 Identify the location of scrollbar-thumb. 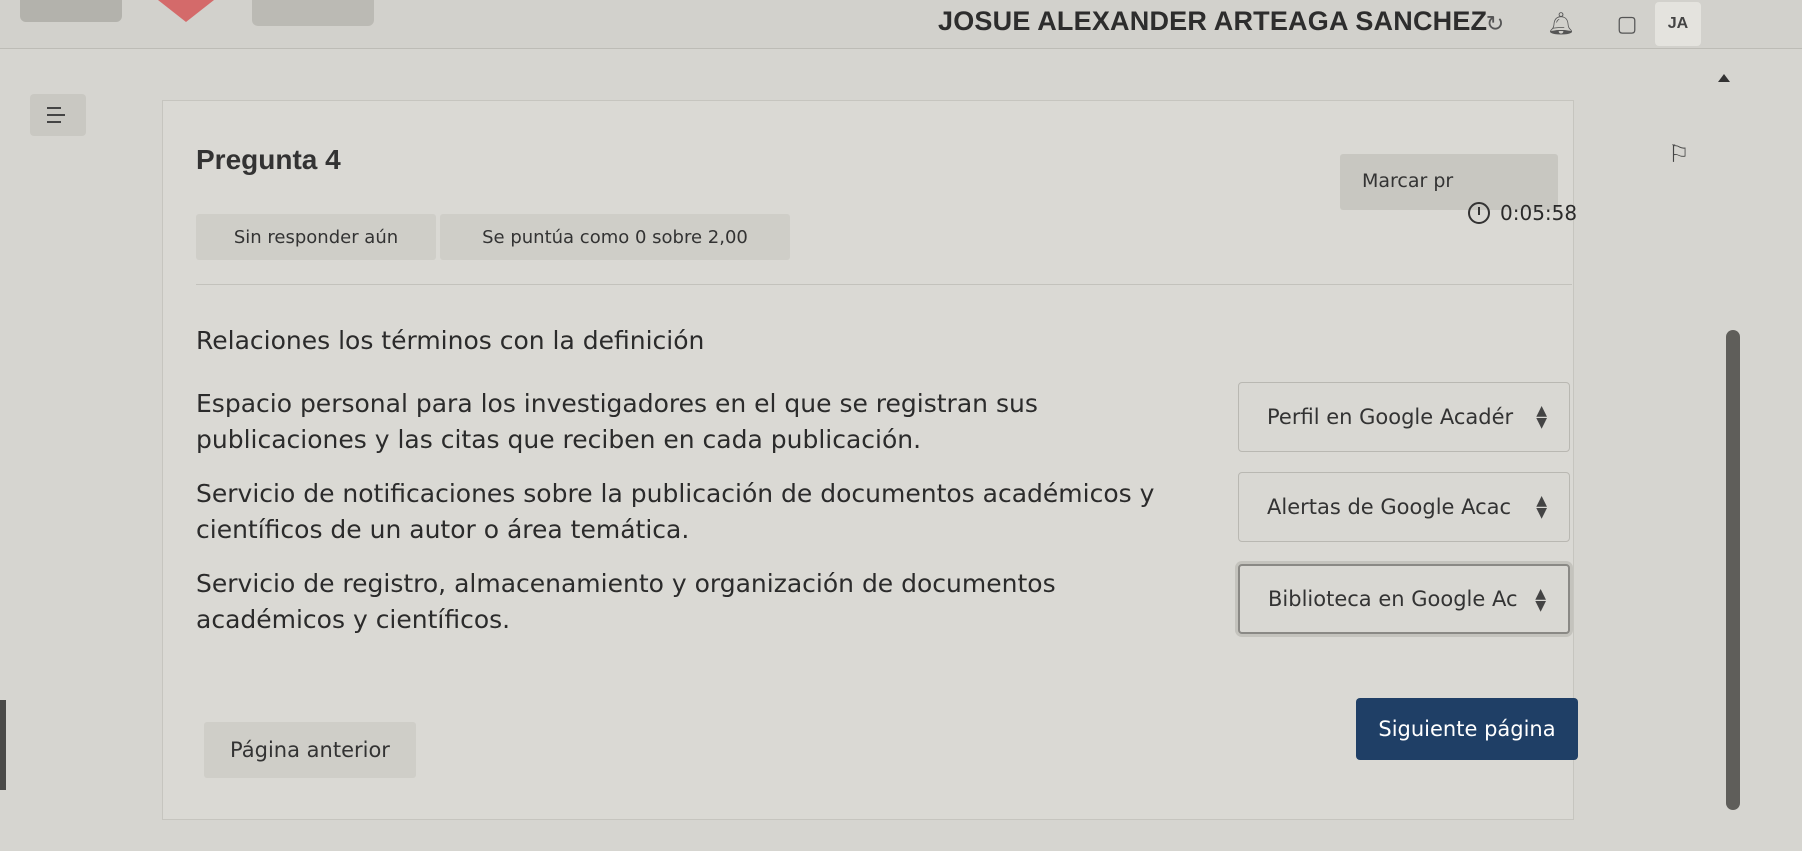
(1733, 570).